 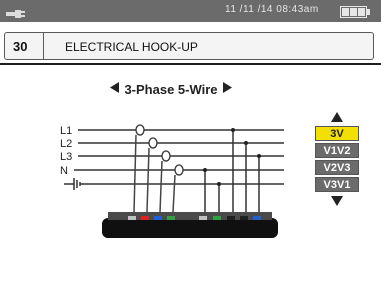 What do you see at coordinates (337, 167) in the screenshot?
I see `selector-option-v2v3: V2V3` at bounding box center [337, 167].